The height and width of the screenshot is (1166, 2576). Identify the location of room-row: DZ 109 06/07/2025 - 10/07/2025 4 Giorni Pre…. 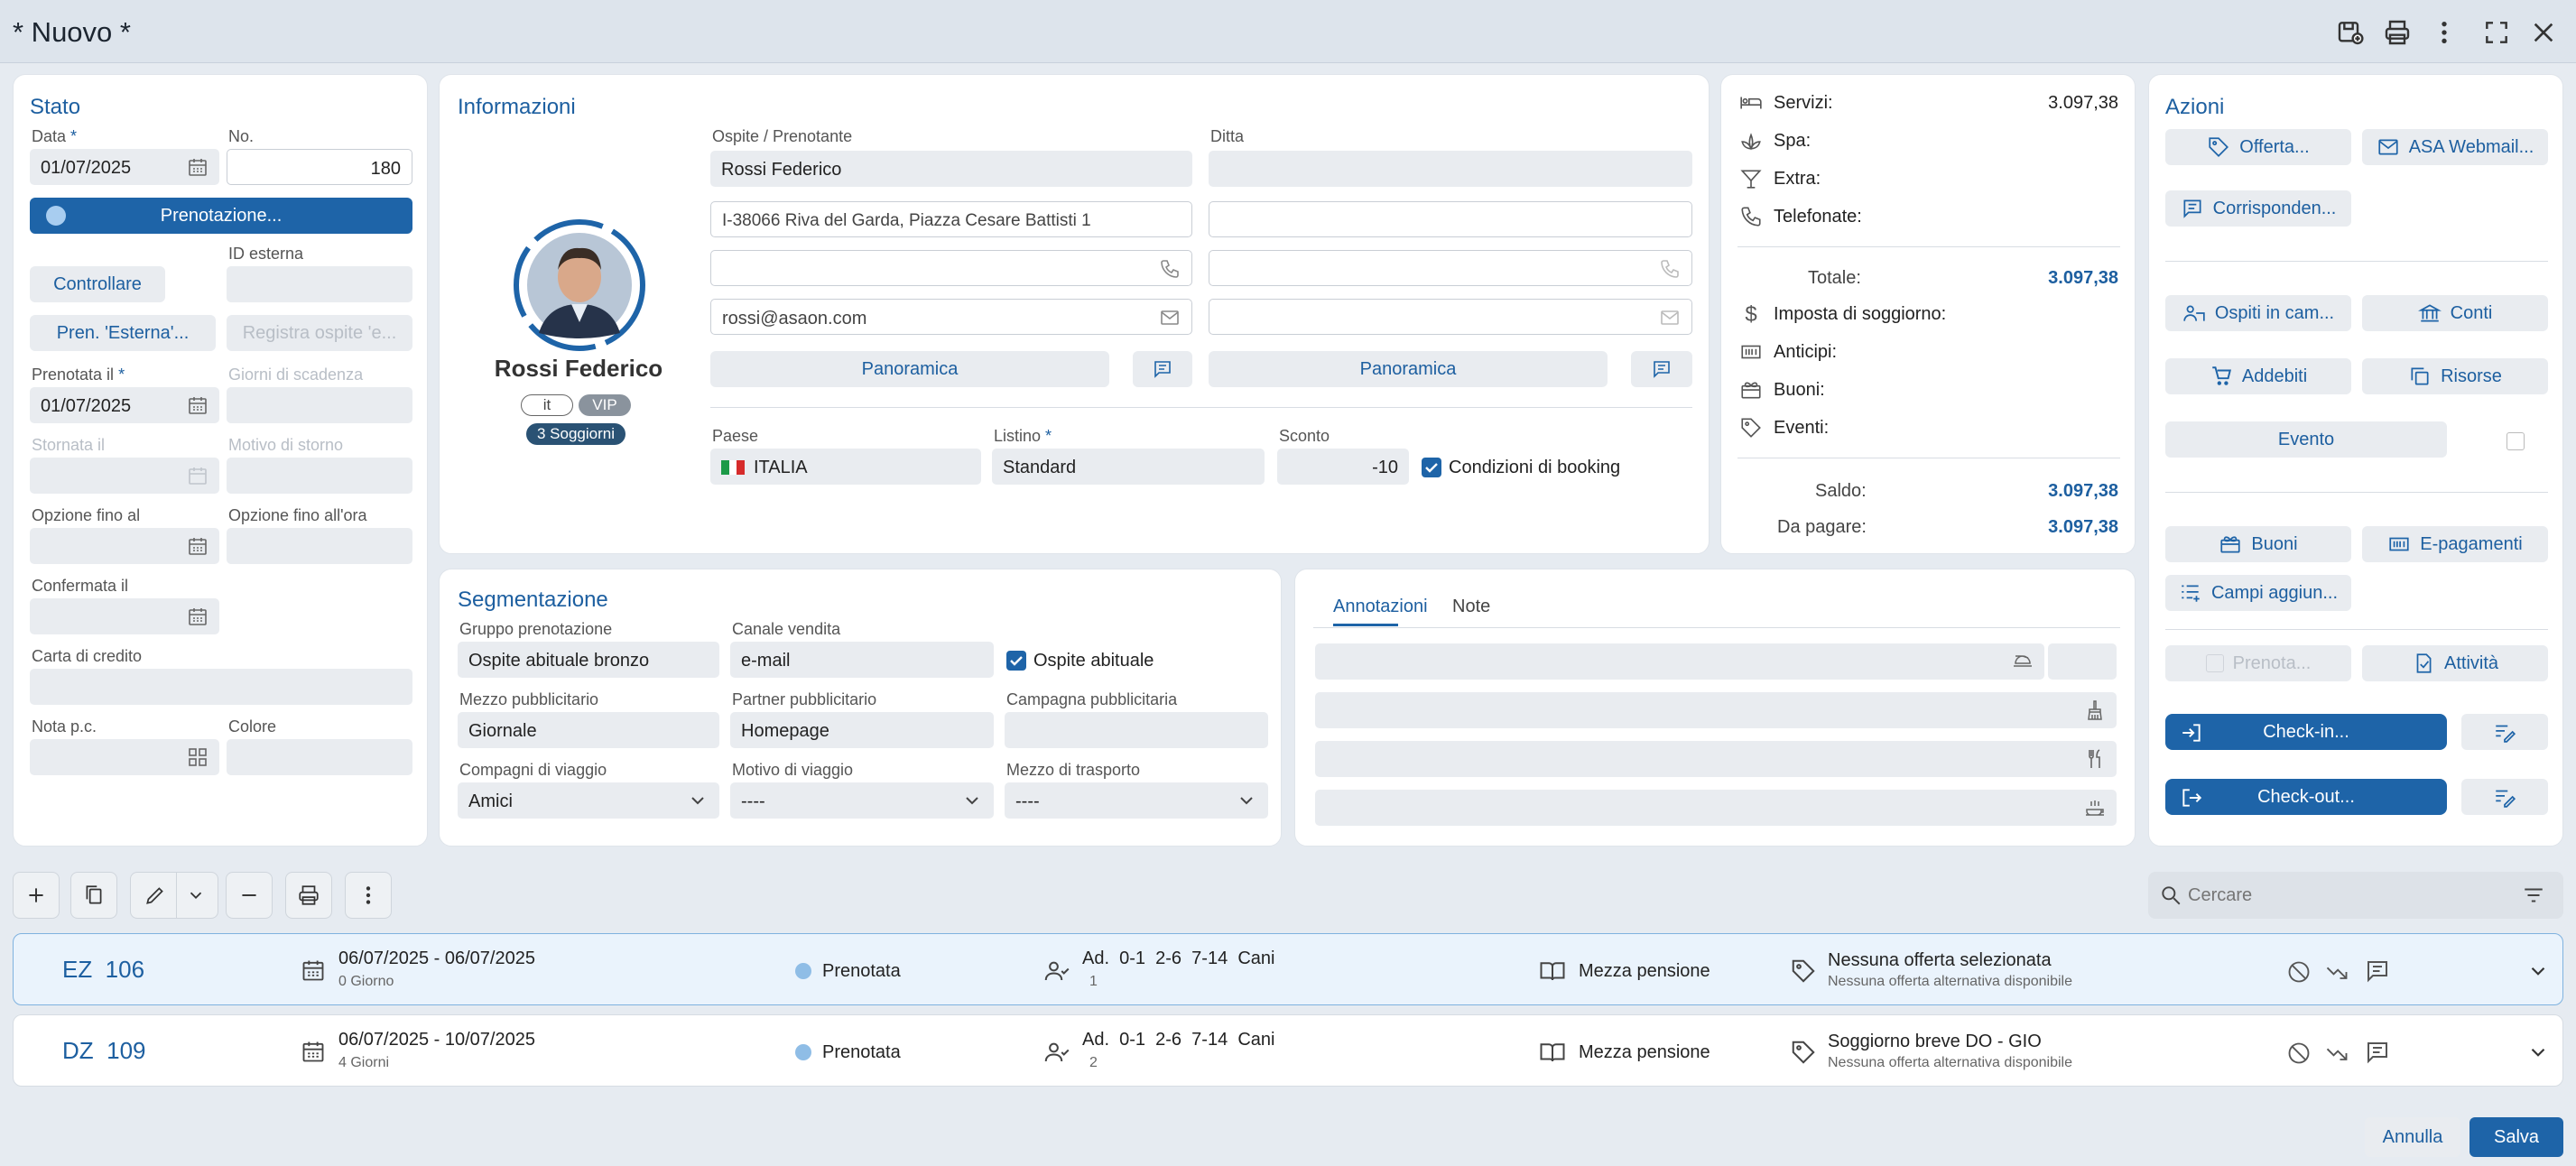
(1288, 1050).